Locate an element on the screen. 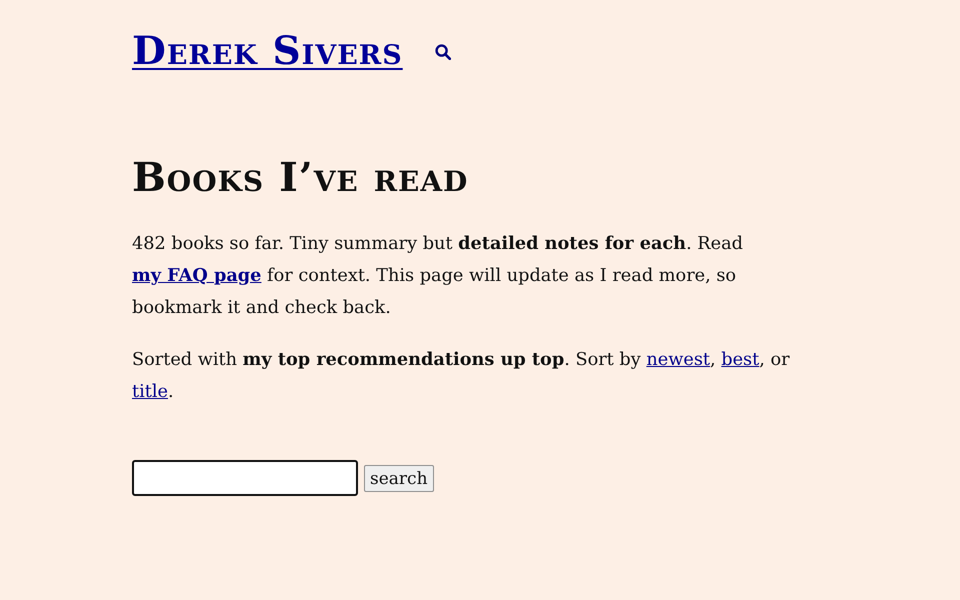  page-heading: Books I’ve read is located at coordinates (301, 178).